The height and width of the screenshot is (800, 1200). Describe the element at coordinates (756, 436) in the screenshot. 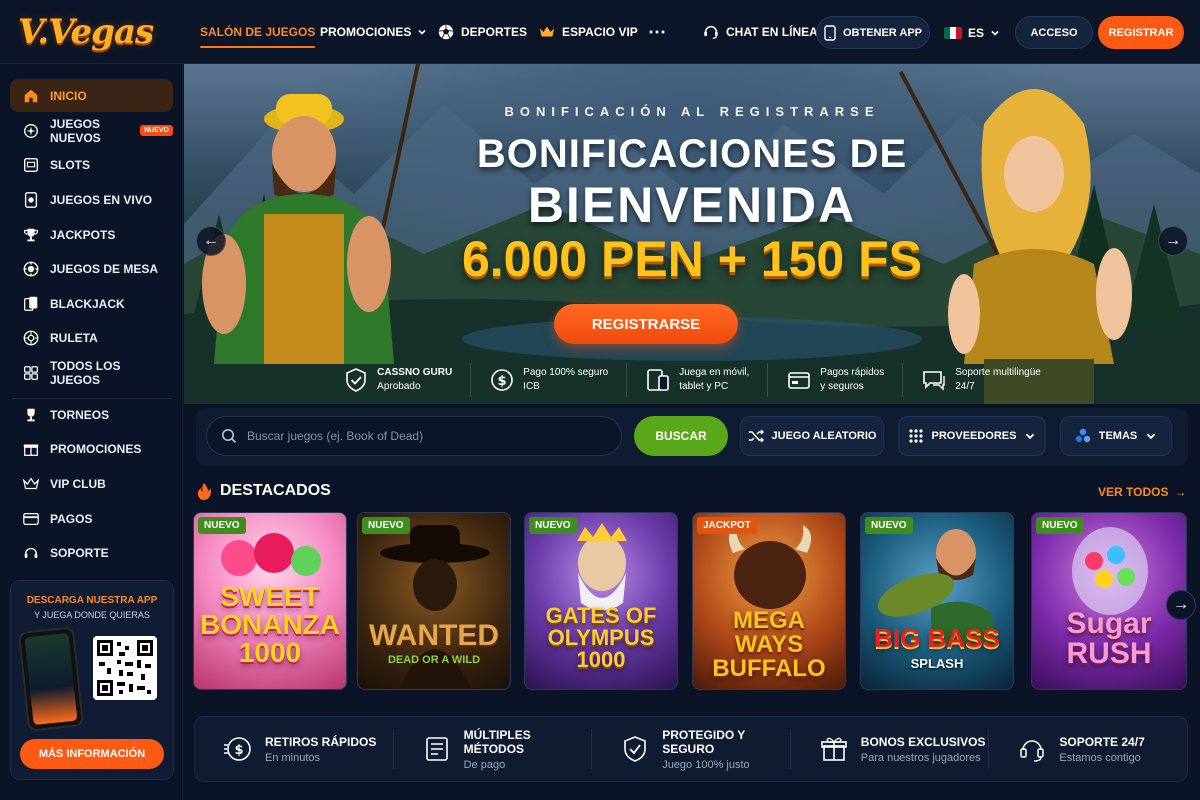

I see `shuffle-icon` at that location.